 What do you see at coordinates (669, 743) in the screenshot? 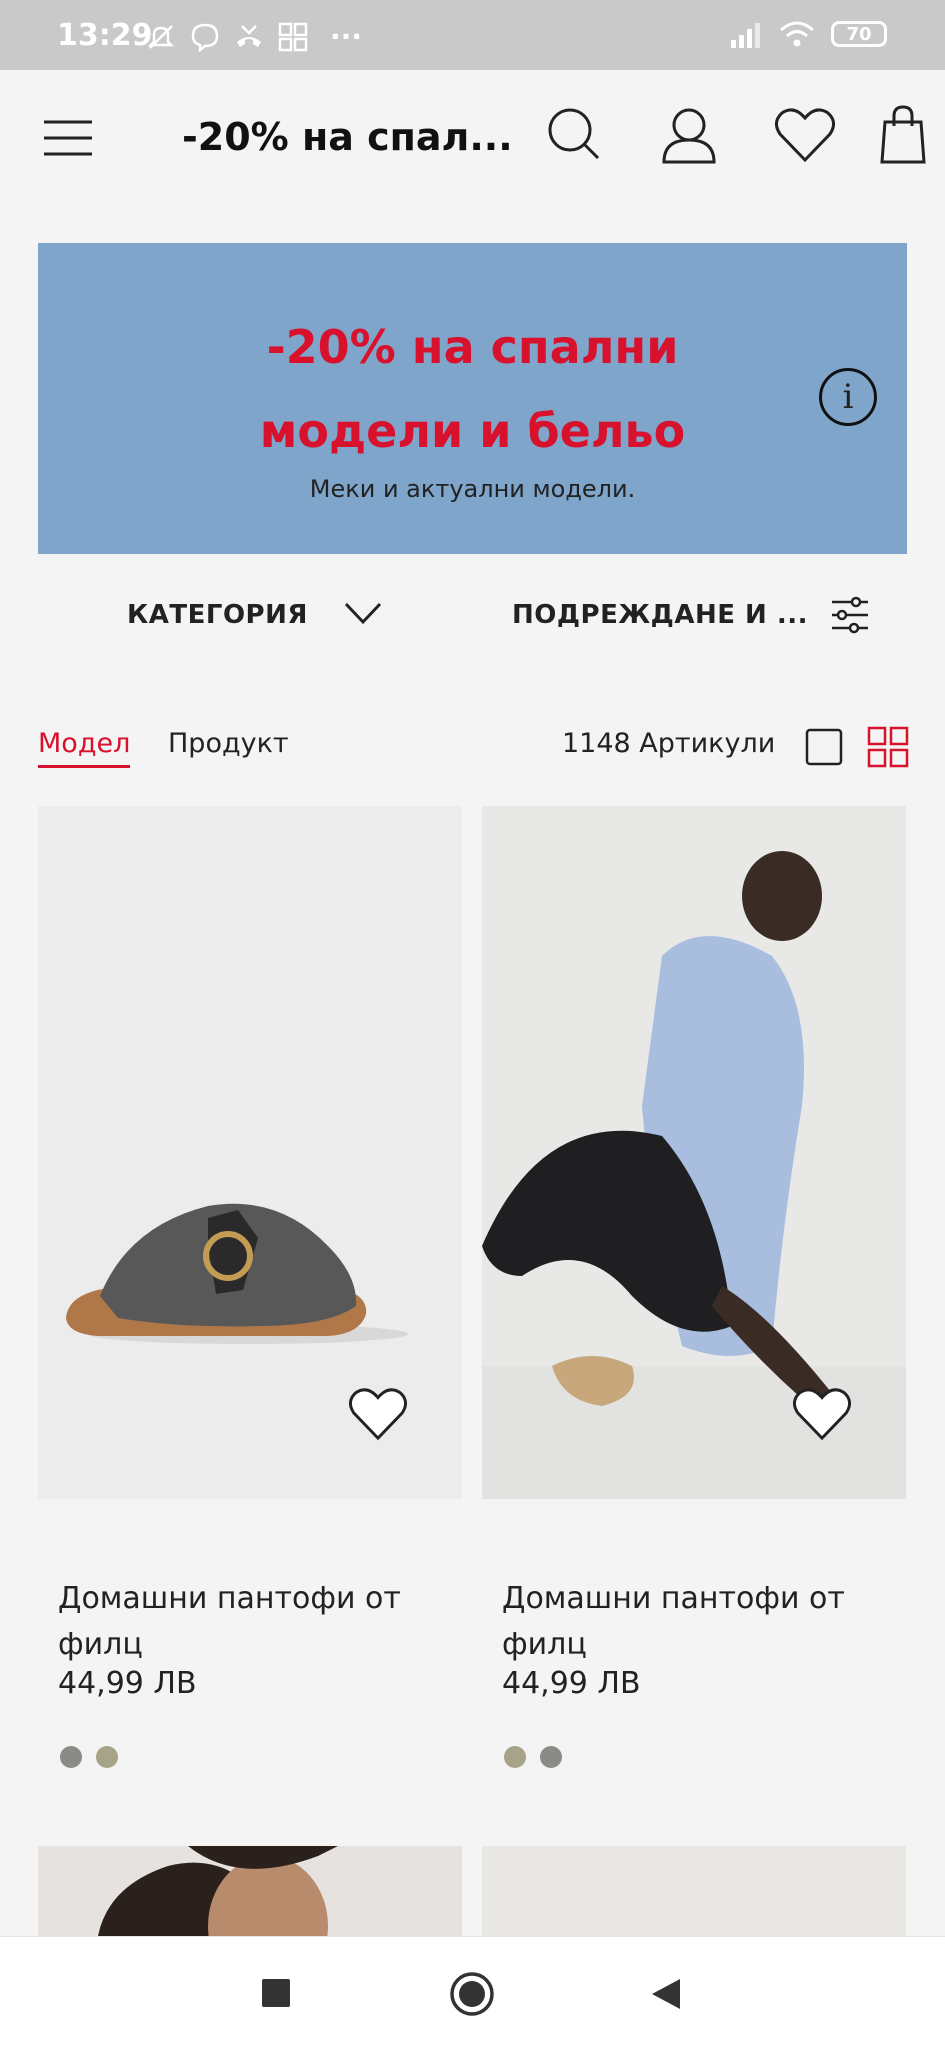
I see `item-count: 1148 Артикули` at bounding box center [669, 743].